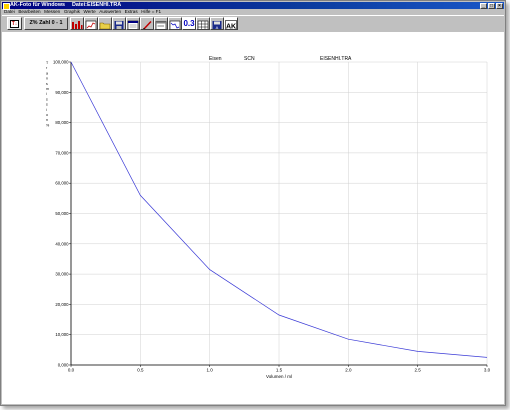  I want to click on y-tick-label: 10,000, so click(62, 334).